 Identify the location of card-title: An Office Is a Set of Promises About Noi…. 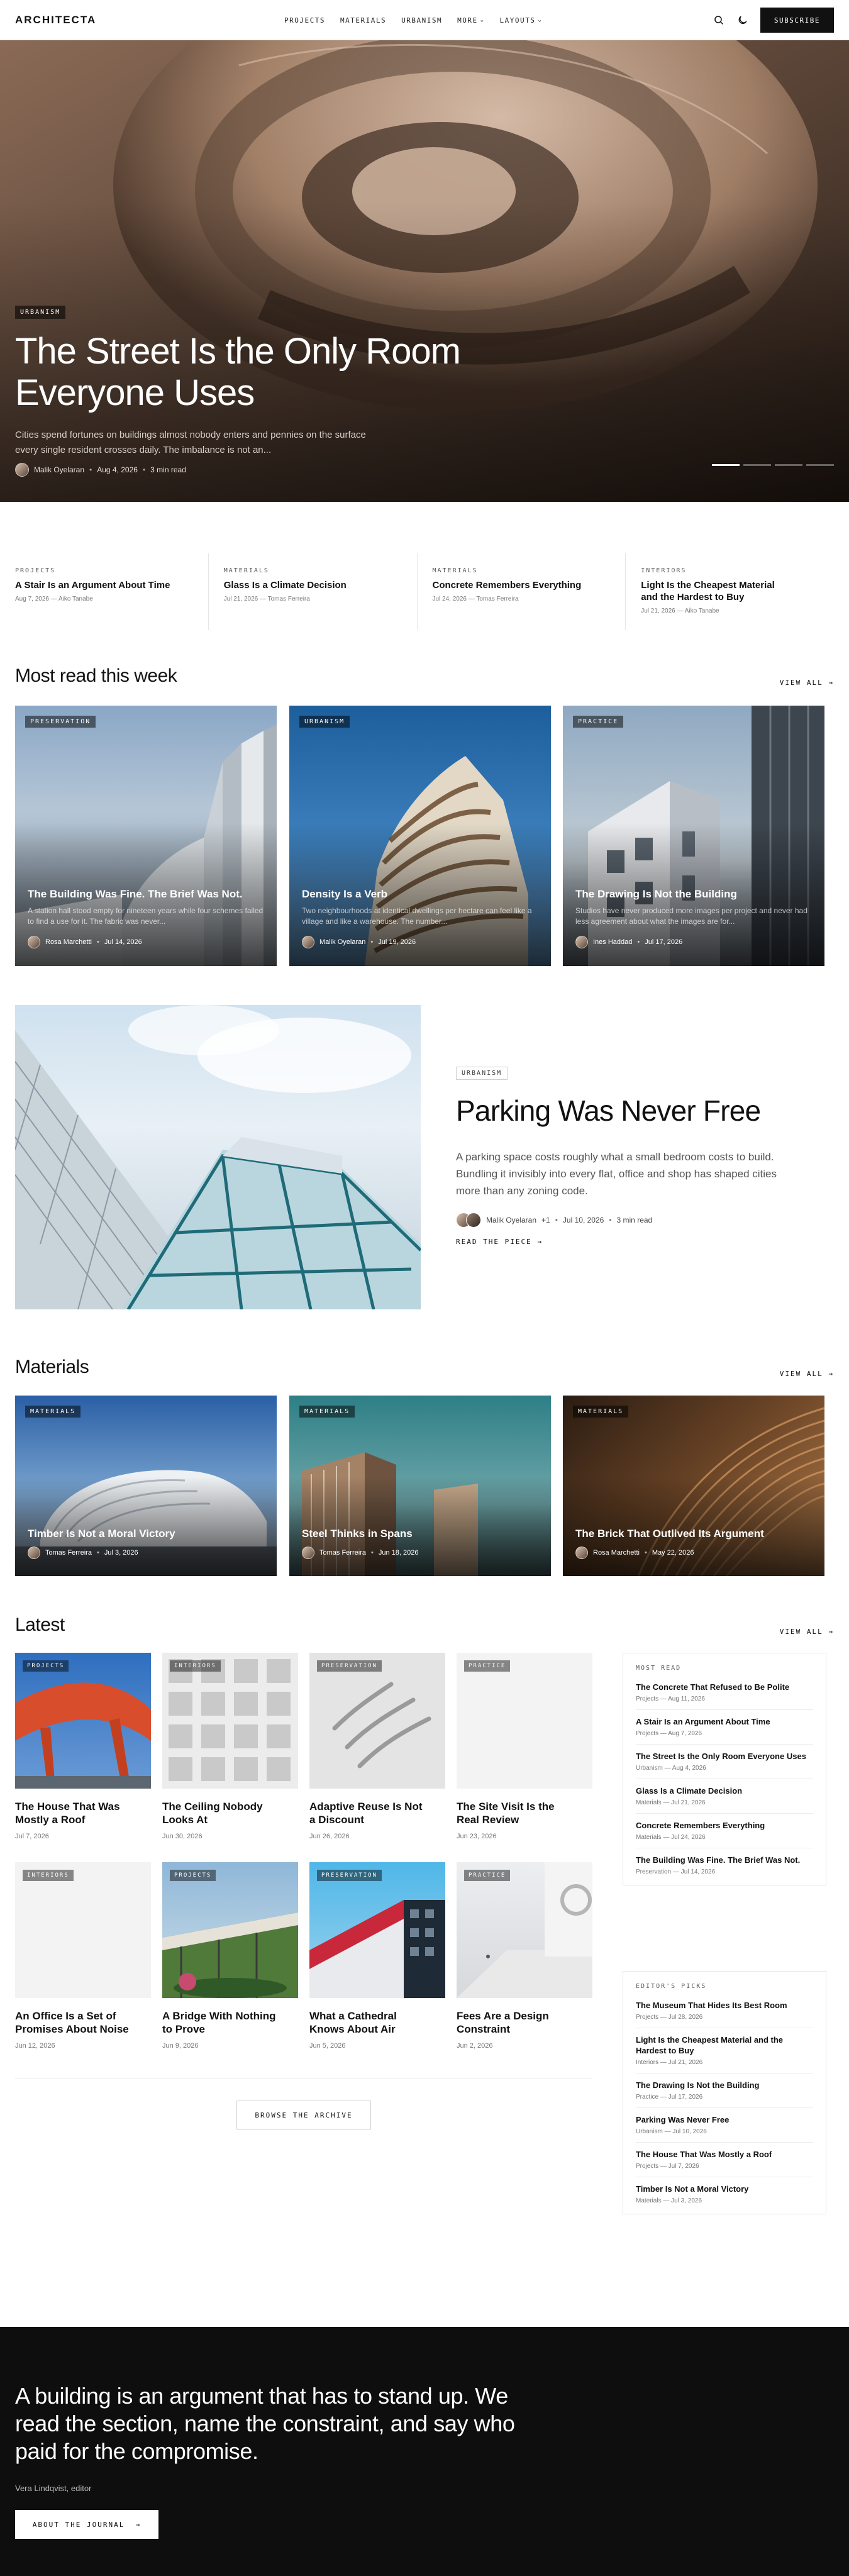
(75, 2022).